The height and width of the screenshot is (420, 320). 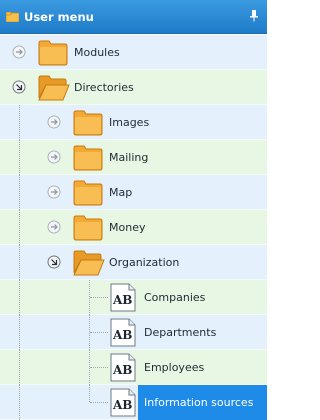 I want to click on tree-item-information-sources: AB Information sources, so click(x=133, y=402).